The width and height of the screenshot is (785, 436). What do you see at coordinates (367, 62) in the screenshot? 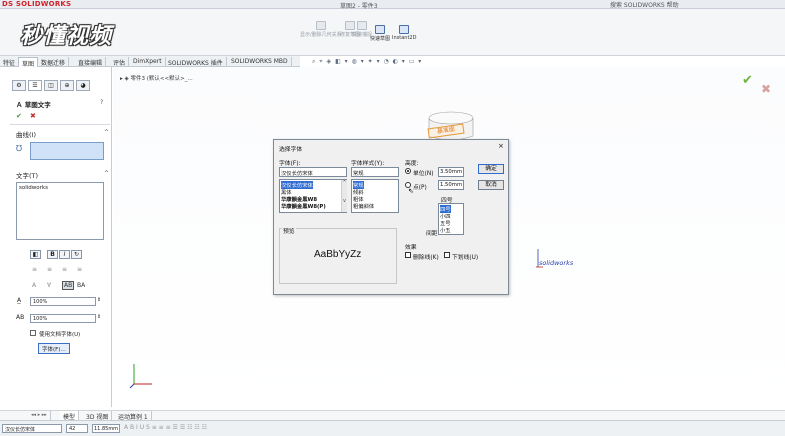
I see `heads-up-toolbar: ⌕ ⌖ ◈ ◧ ▾ ◍ ▾ ✦ ▾ ◔ ◐ ▾ ▭ ▾` at bounding box center [367, 62].